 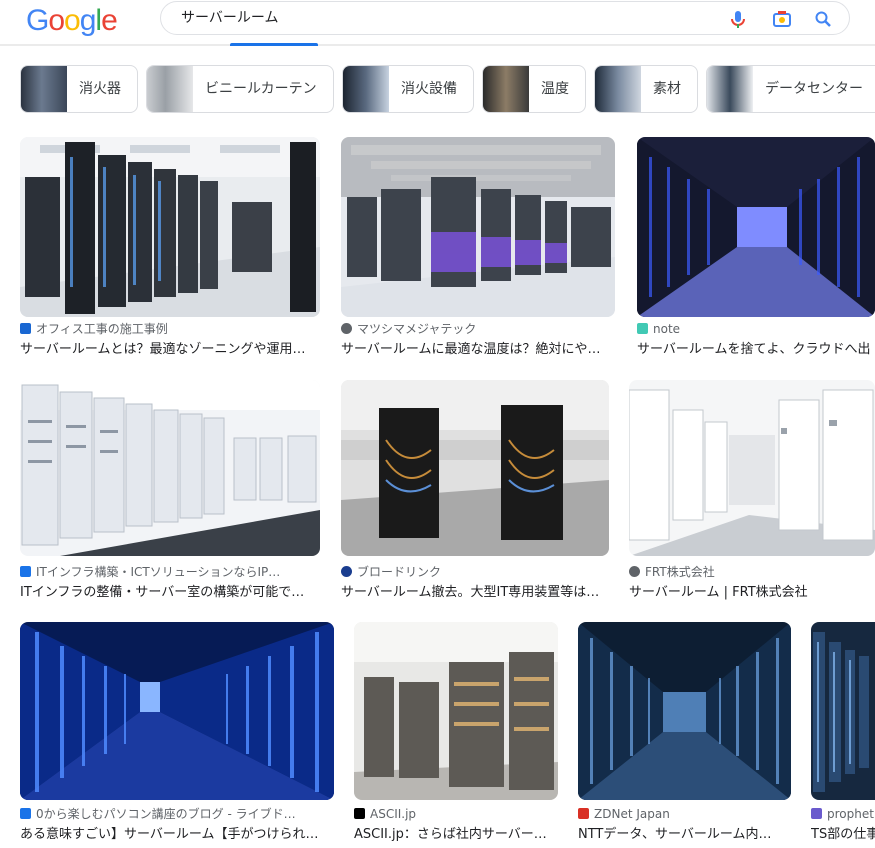 What do you see at coordinates (667, 329) in the screenshot?
I see `source-name: note` at bounding box center [667, 329].